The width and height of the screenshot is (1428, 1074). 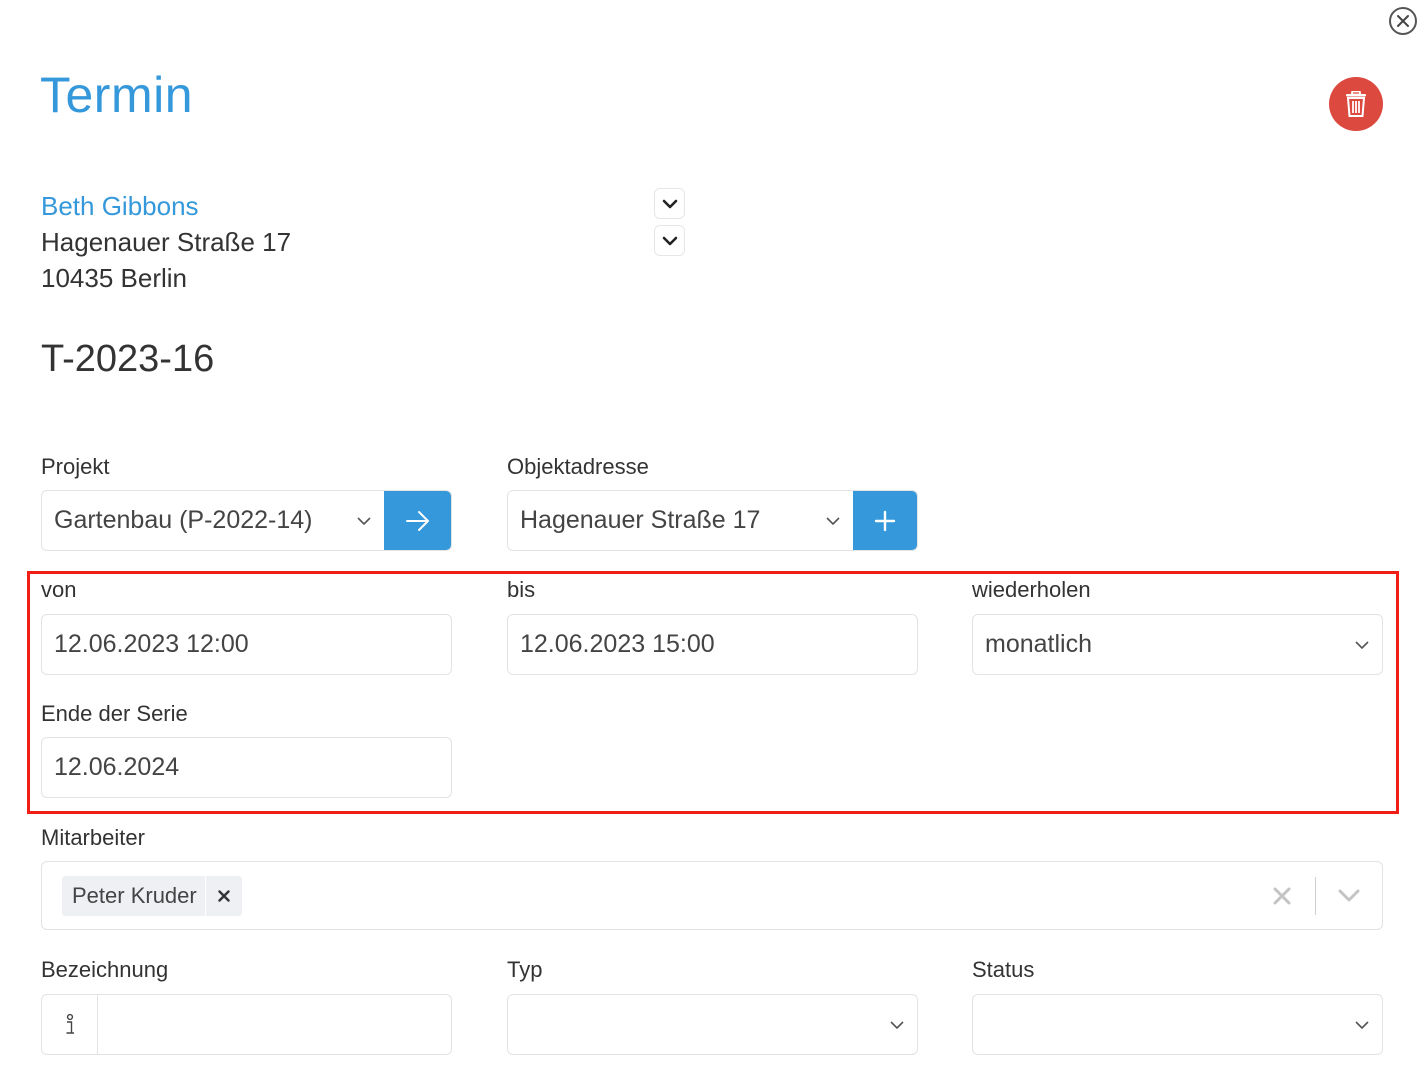 I want to click on info-icon, so click(x=70, y=1023).